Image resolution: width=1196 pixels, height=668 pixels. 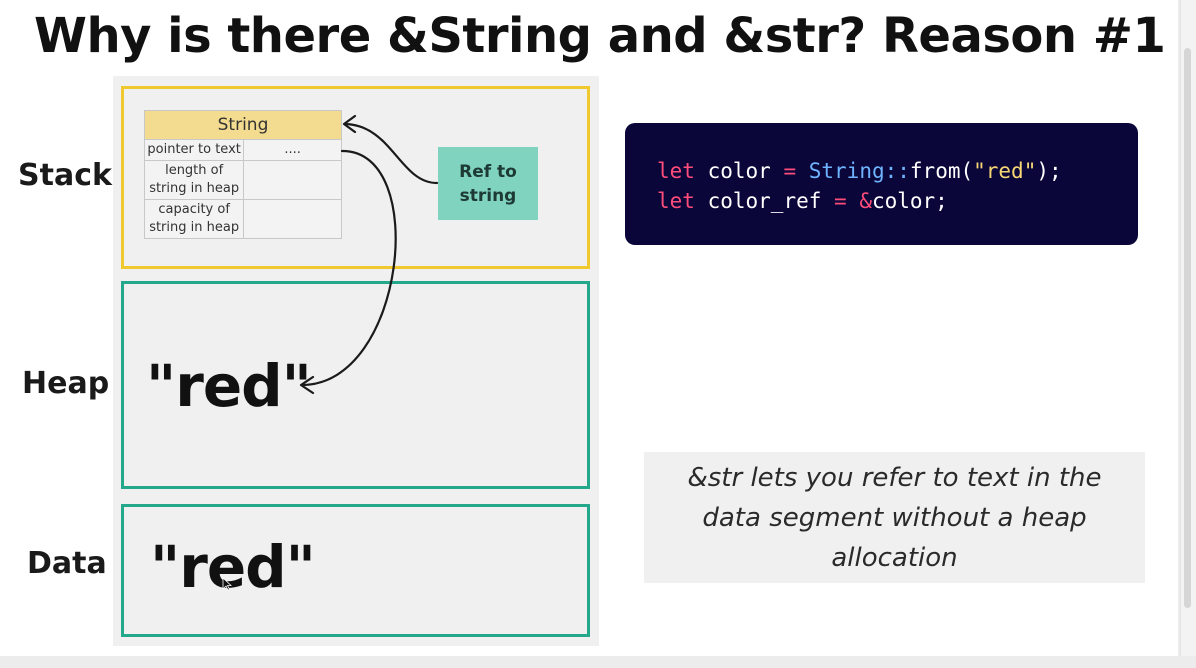 What do you see at coordinates (1187, 328) in the screenshot?
I see `scrollbar-thumb` at bounding box center [1187, 328].